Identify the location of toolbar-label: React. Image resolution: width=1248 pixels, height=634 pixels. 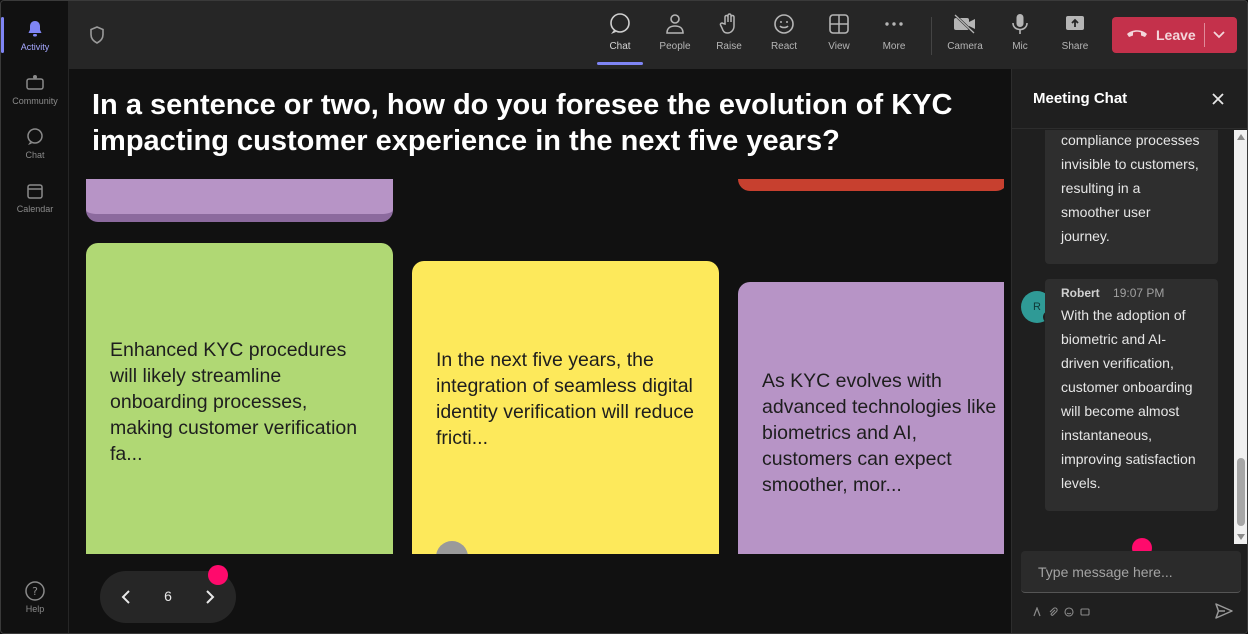
(784, 46).